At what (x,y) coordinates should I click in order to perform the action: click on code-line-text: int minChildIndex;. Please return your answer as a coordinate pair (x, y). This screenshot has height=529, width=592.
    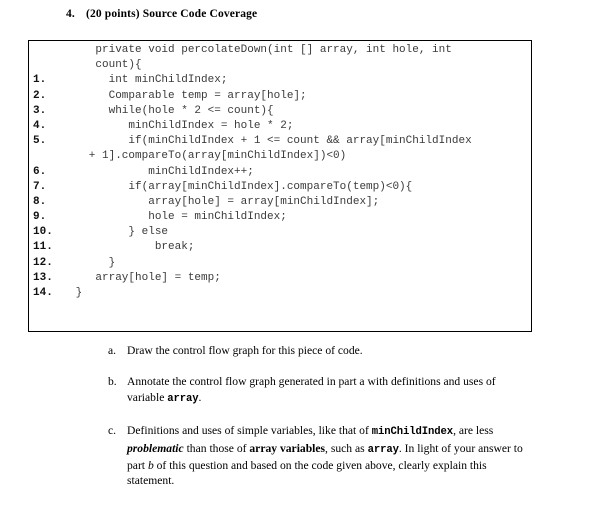
    Looking at the image, I should click on (148, 80).